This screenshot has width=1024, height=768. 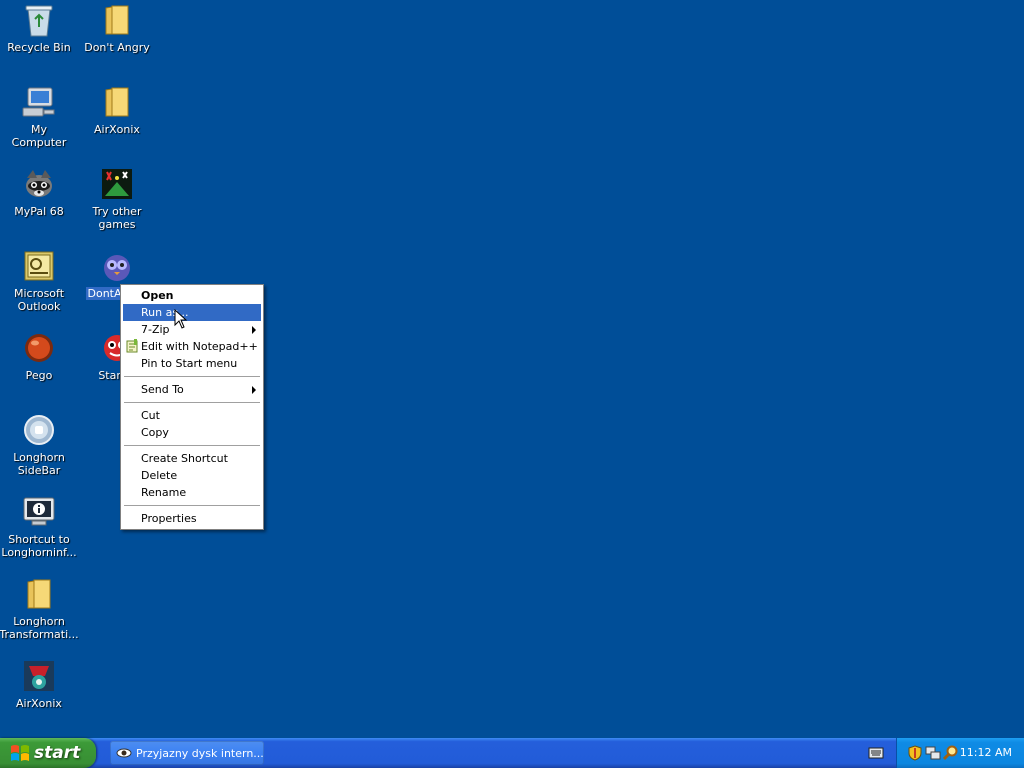 I want to click on menu-item-create-shortcut: Create Shortcut, so click(x=192, y=458).